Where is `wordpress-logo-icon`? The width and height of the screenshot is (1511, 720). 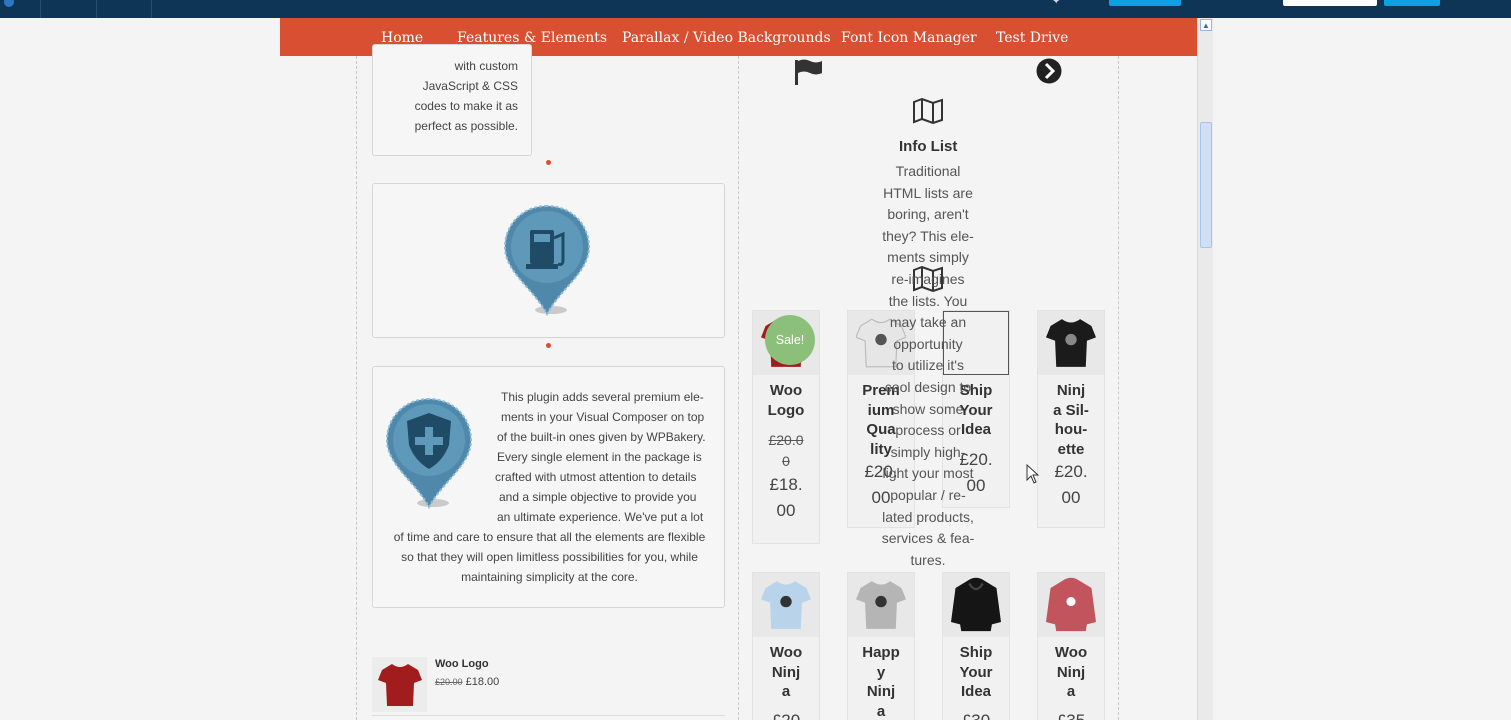
wordpress-logo-icon is located at coordinates (9, 3).